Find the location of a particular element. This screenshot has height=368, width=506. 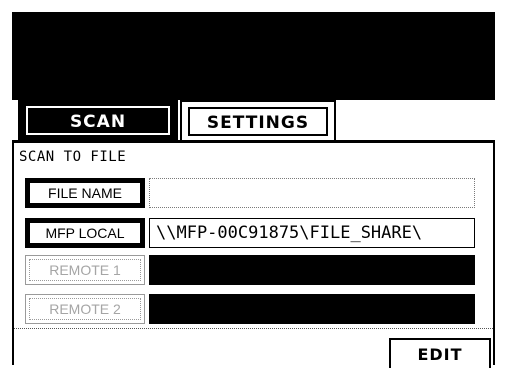

tab-scan-label: SCAN is located at coordinates (98, 120).